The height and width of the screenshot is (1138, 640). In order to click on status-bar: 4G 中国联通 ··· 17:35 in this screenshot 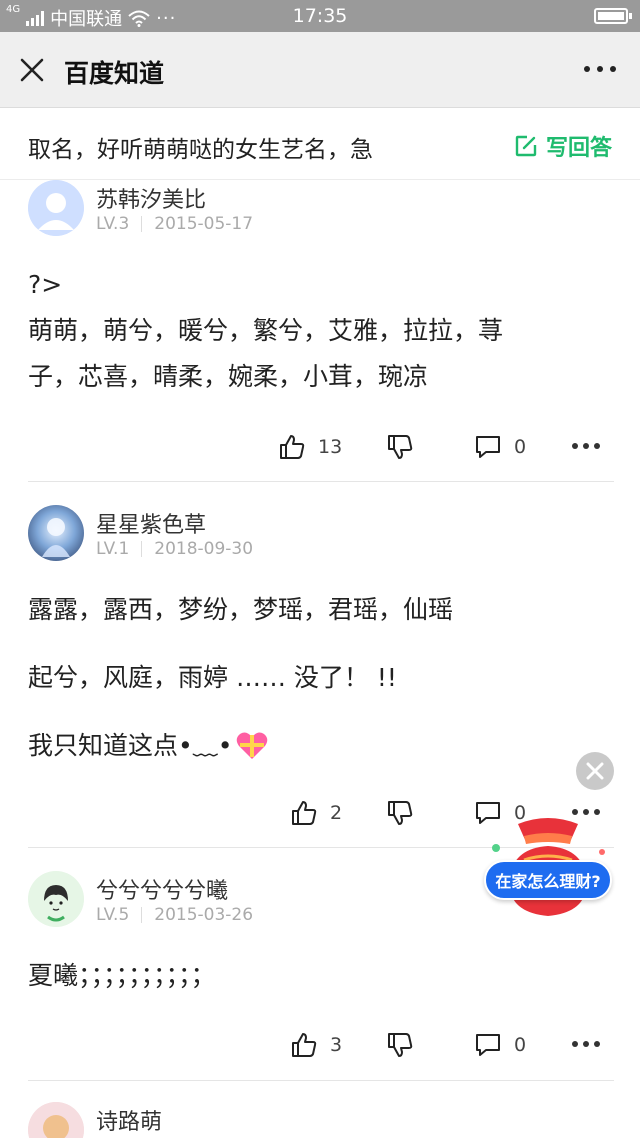, I will do `click(320, 16)`.